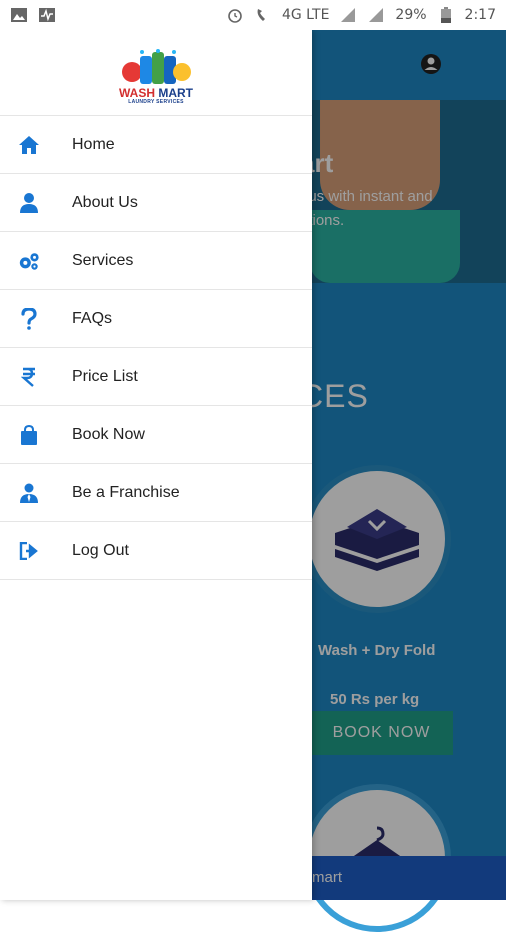  I want to click on clock: 2:17, so click(480, 15).